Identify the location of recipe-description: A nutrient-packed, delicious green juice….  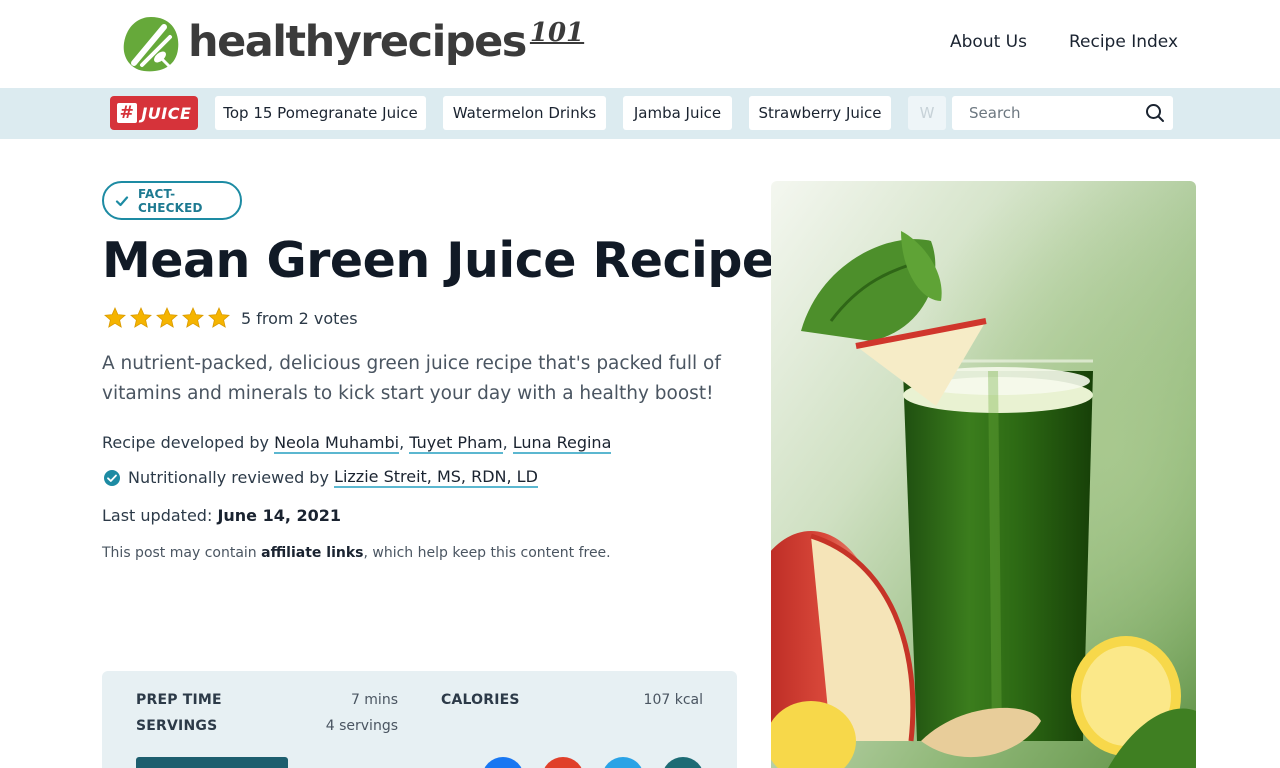
(411, 378).